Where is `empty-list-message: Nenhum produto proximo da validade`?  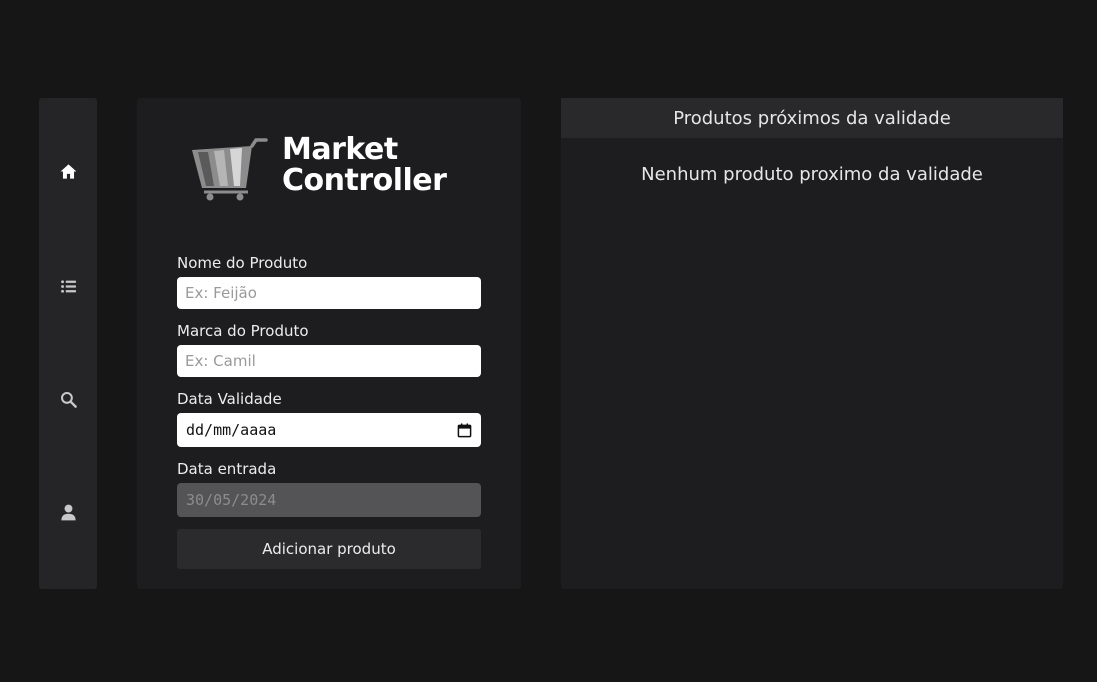
empty-list-message: Nenhum produto proximo da validade is located at coordinates (812, 174).